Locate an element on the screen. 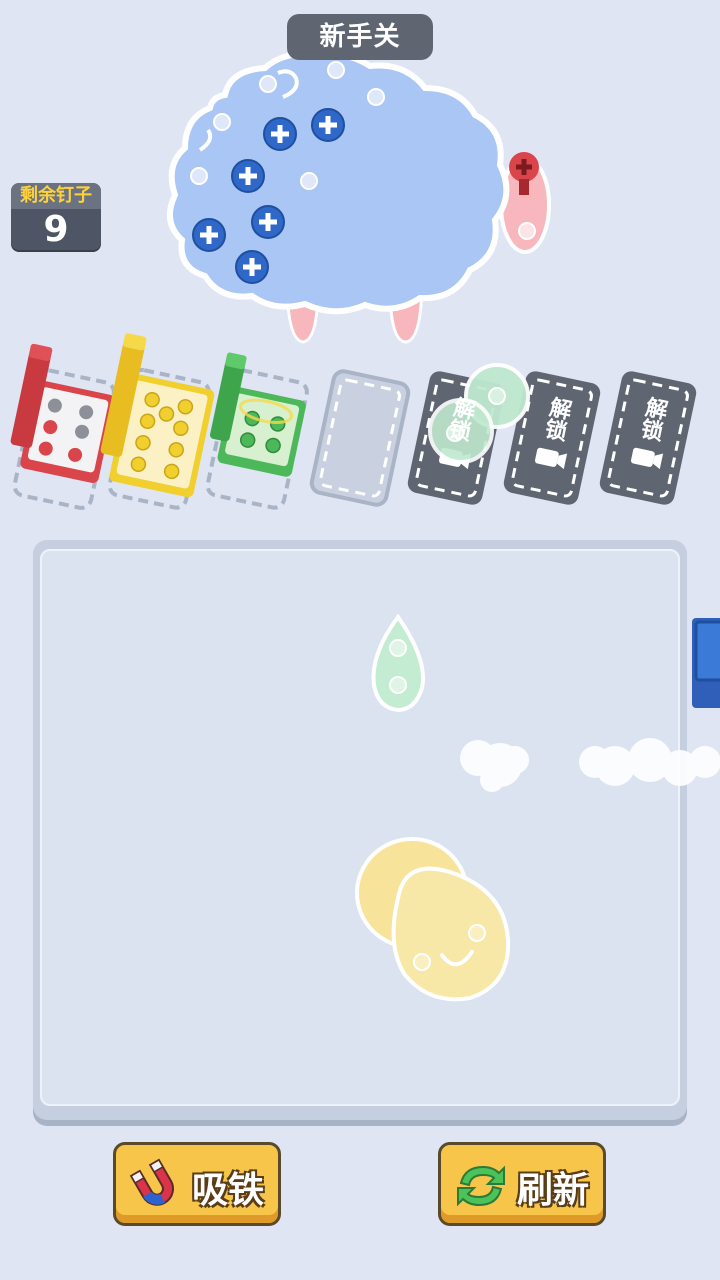 The height and width of the screenshot is (1280, 720). magnet-button-label: 吸铁 is located at coordinates (228, 1190).